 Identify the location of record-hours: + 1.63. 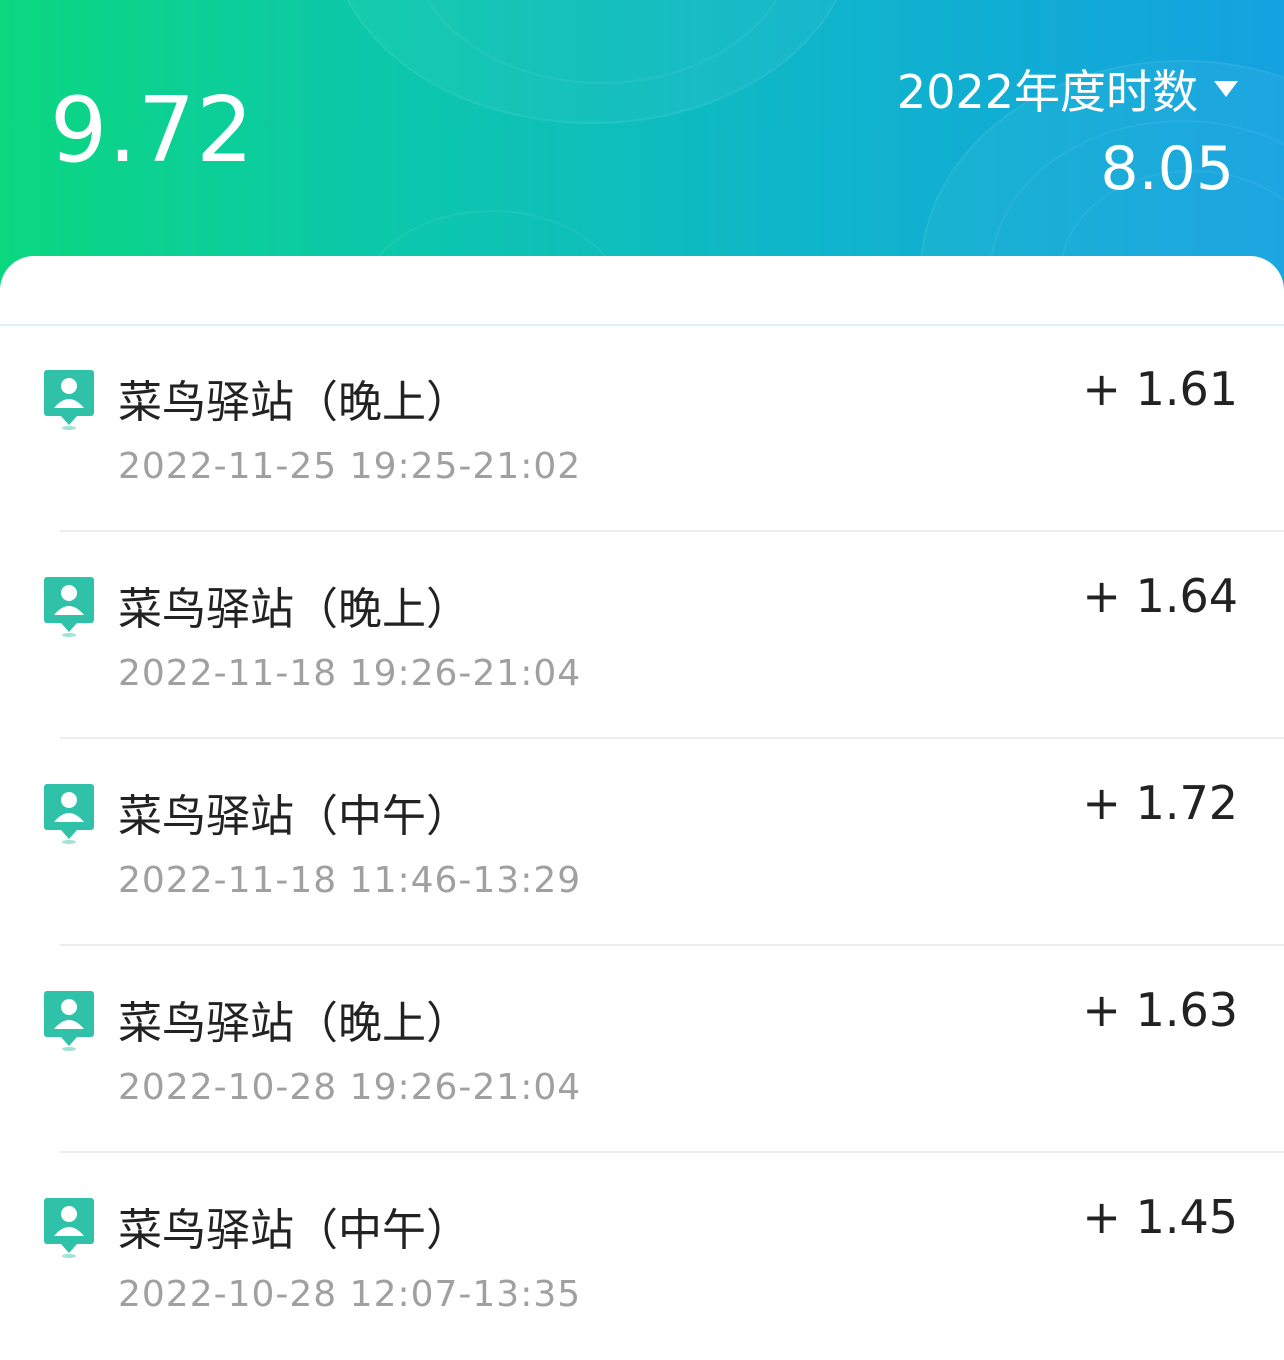
(1160, 1010).